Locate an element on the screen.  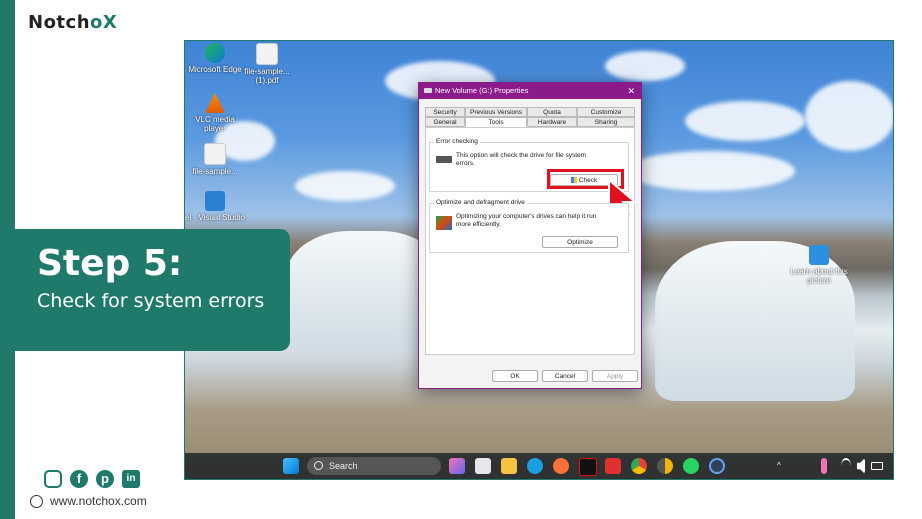
apply-button: Apply is located at coordinates (615, 376).